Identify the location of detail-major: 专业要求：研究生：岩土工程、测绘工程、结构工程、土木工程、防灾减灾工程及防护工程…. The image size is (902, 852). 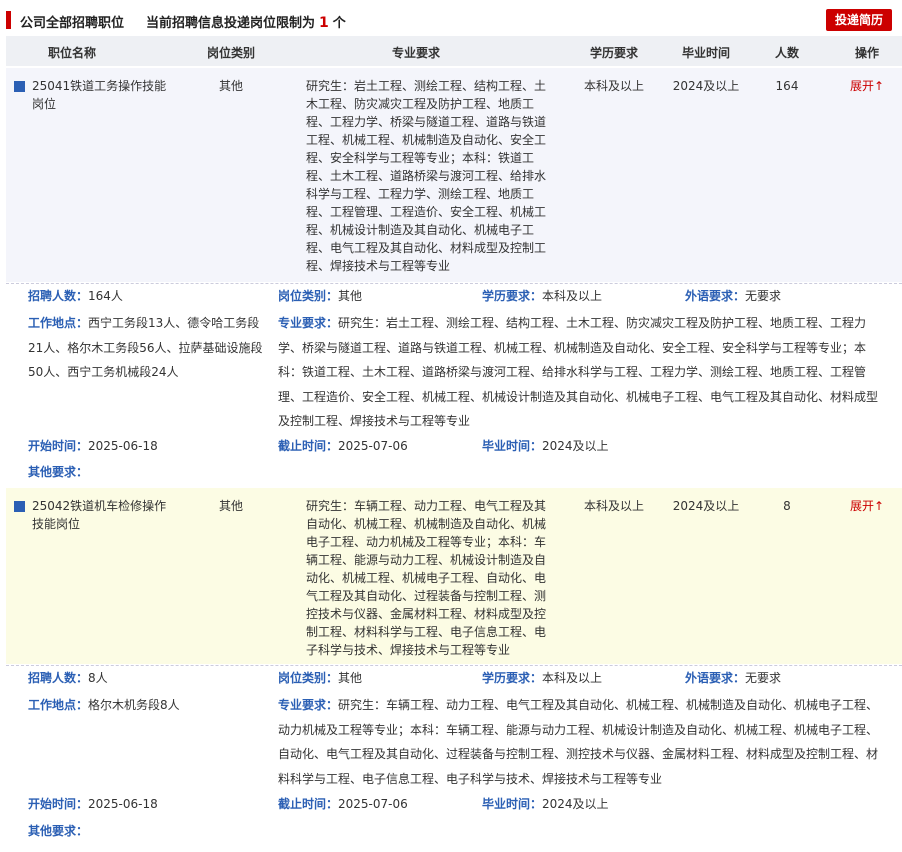
(580, 372).